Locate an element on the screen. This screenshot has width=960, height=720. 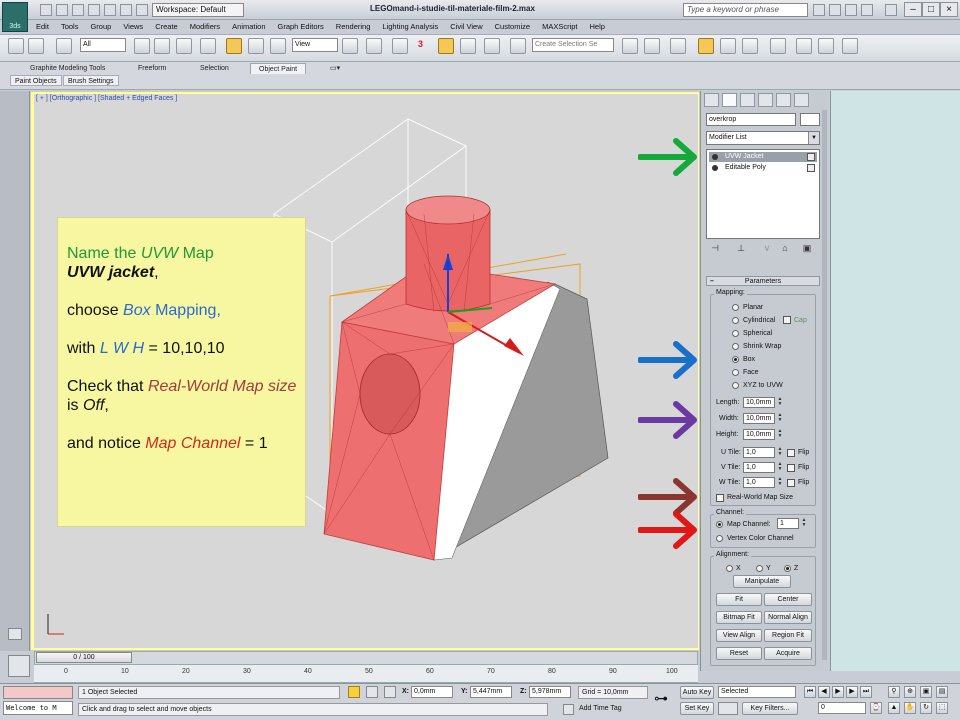
subtab-brush-settings: Brush Settings is located at coordinates (91, 80).